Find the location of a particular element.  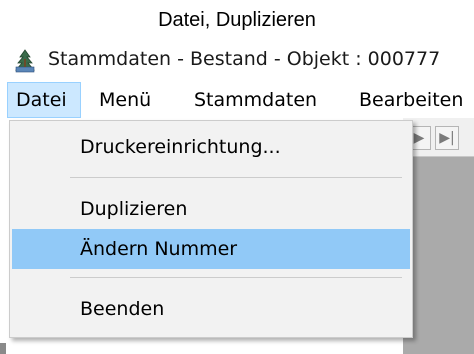

menu-stammdaten: Stammdaten is located at coordinates (255, 100).